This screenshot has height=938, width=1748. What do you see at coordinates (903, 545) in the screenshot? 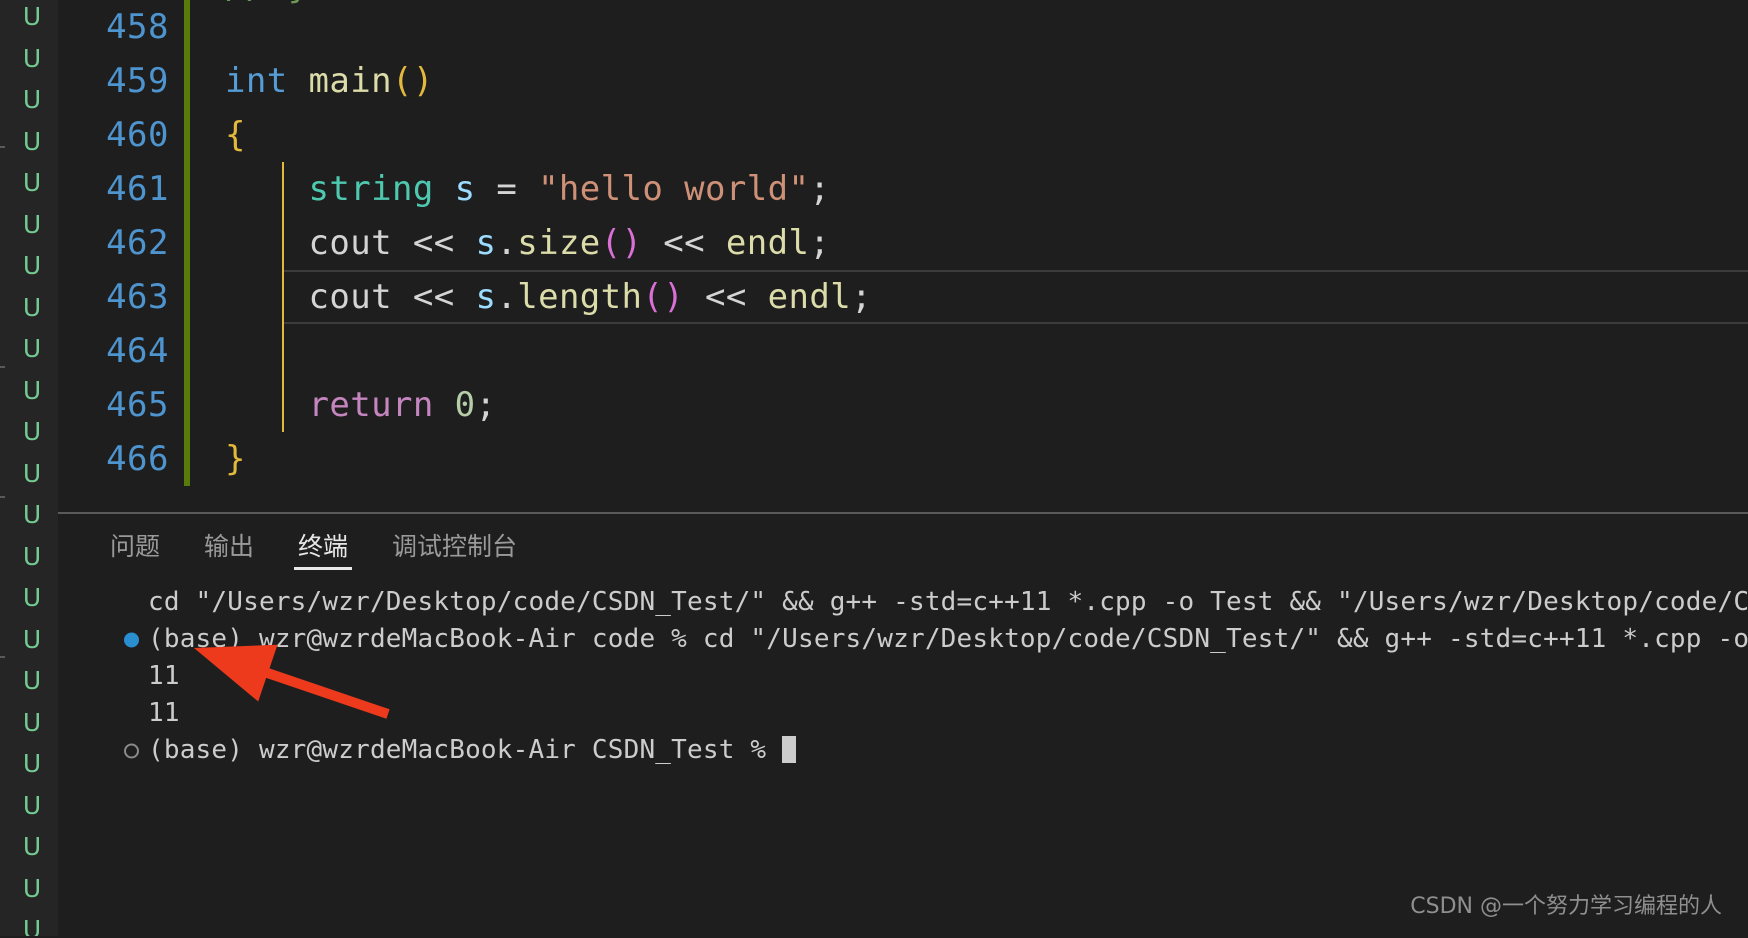
I see `panel-tab-bar: 问题 输出 终端 调试控制台` at bounding box center [903, 545].